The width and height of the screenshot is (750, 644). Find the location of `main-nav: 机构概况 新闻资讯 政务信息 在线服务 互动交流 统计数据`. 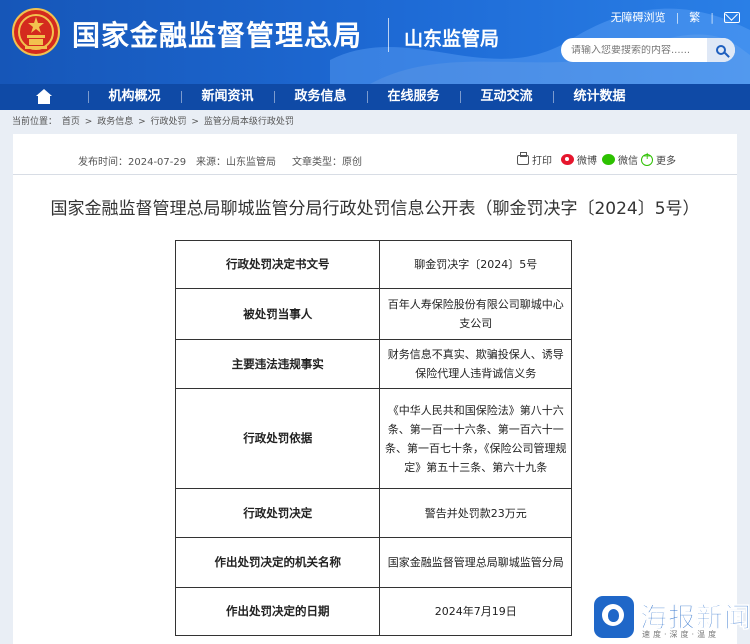

main-nav: 机构概况 新闻资讯 政务信息 在线服务 互动交流 统计数据 is located at coordinates (375, 97).